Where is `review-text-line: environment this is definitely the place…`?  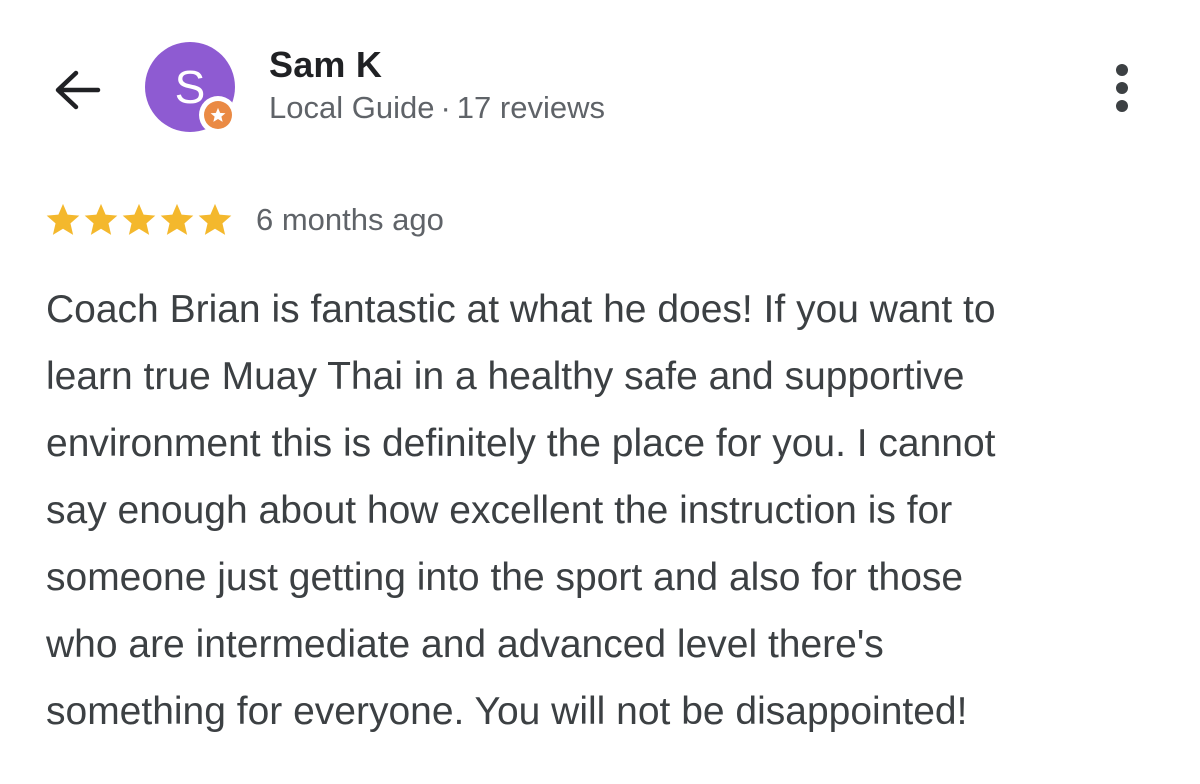
review-text-line: environment this is definitely the place… is located at coordinates (521, 443).